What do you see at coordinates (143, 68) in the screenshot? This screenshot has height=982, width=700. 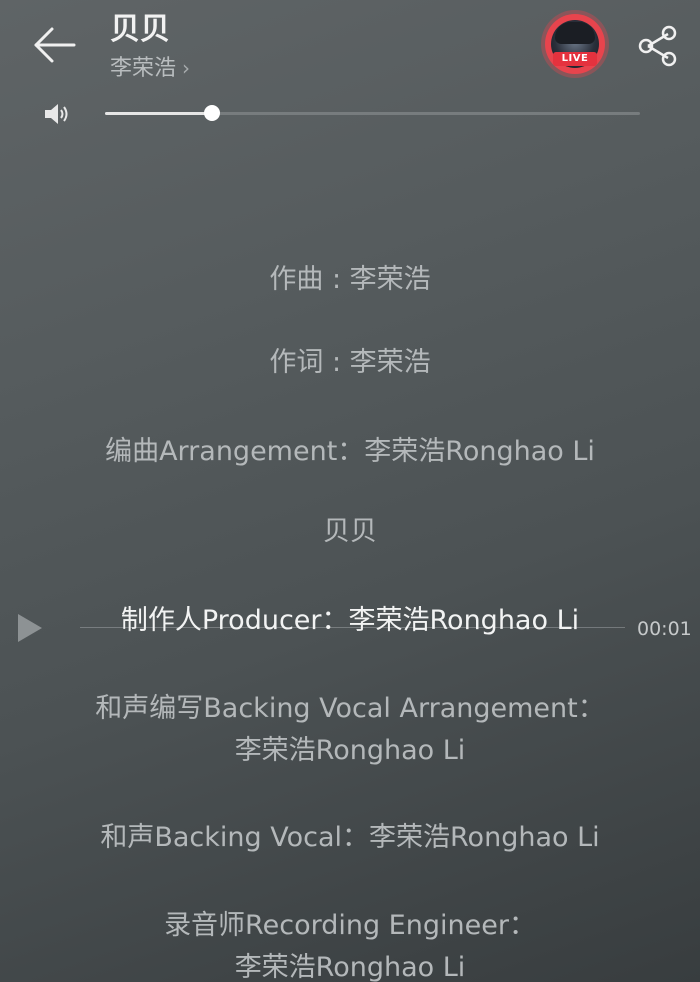 I see `artist-name: 李荣浩` at bounding box center [143, 68].